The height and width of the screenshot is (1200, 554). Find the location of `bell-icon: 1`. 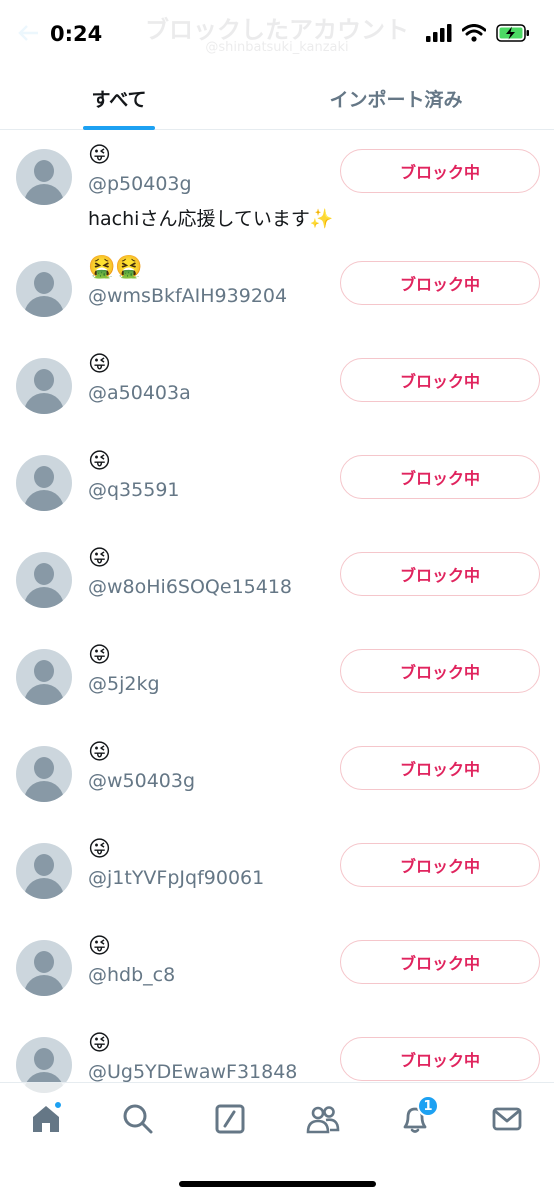

bell-icon: 1 is located at coordinates (418, 1116).